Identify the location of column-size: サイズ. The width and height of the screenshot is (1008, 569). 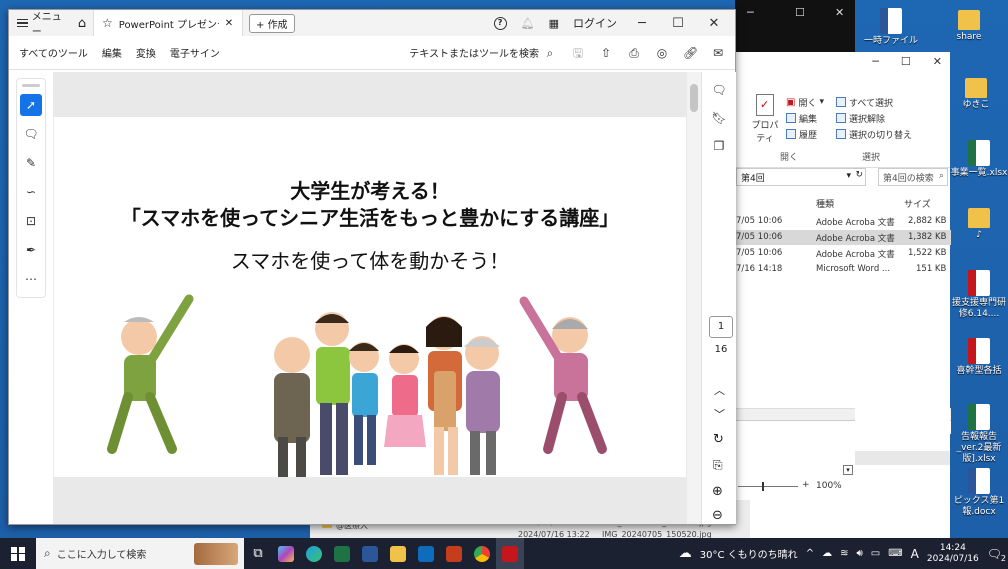
(917, 203).